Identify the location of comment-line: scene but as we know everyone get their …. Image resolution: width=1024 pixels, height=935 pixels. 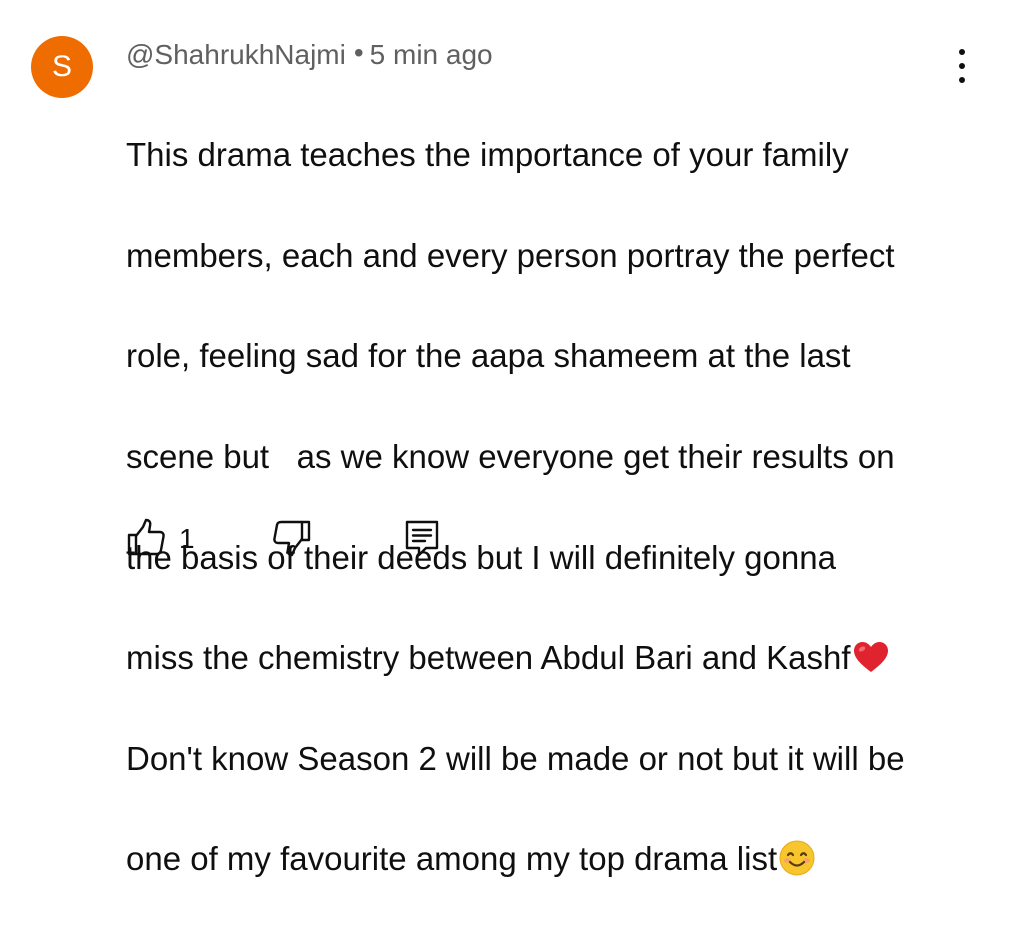
(510, 457).